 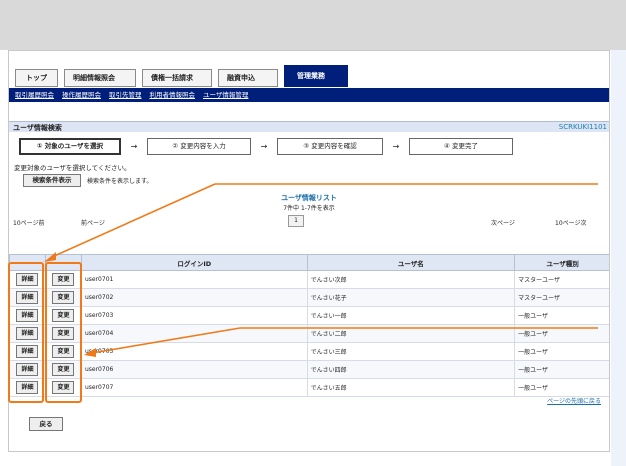 What do you see at coordinates (133, 220) in the screenshot?
I see `callout-arrow-detail` at bounding box center [133, 220].